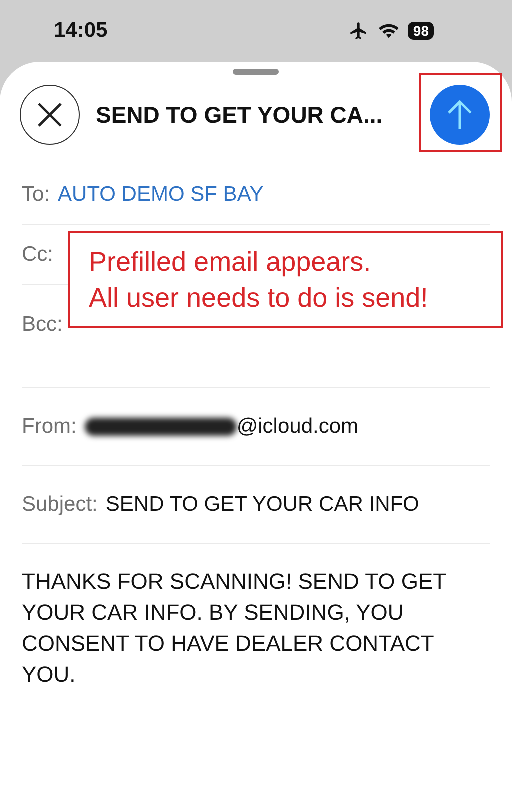  What do you see at coordinates (421, 31) in the screenshot?
I see `battery-level: 98` at bounding box center [421, 31].